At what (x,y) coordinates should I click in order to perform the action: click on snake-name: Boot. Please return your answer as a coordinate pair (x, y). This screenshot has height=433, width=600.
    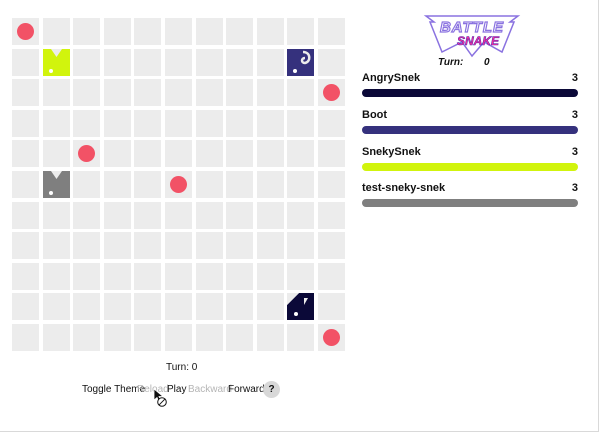
    Looking at the image, I should click on (375, 115).